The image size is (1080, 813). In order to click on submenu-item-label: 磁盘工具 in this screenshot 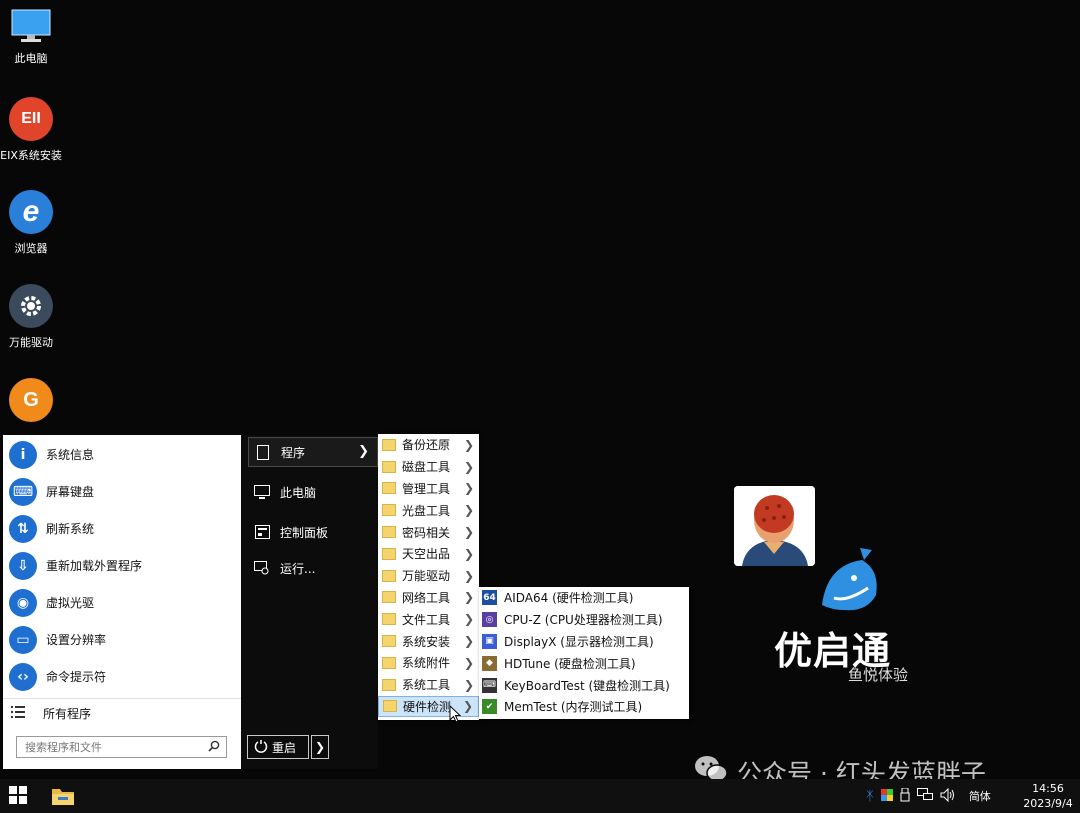, I will do `click(426, 467)`.